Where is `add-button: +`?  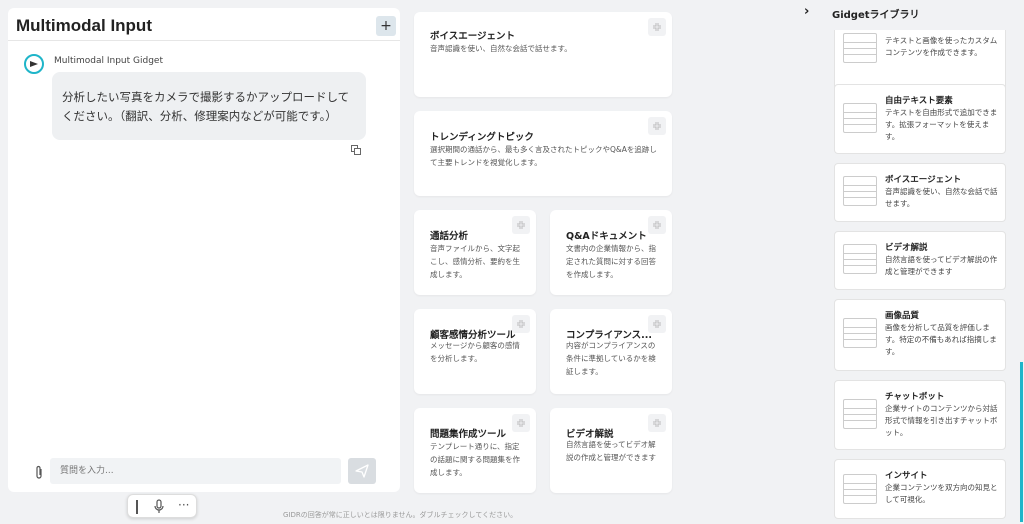
add-button: + is located at coordinates (386, 26).